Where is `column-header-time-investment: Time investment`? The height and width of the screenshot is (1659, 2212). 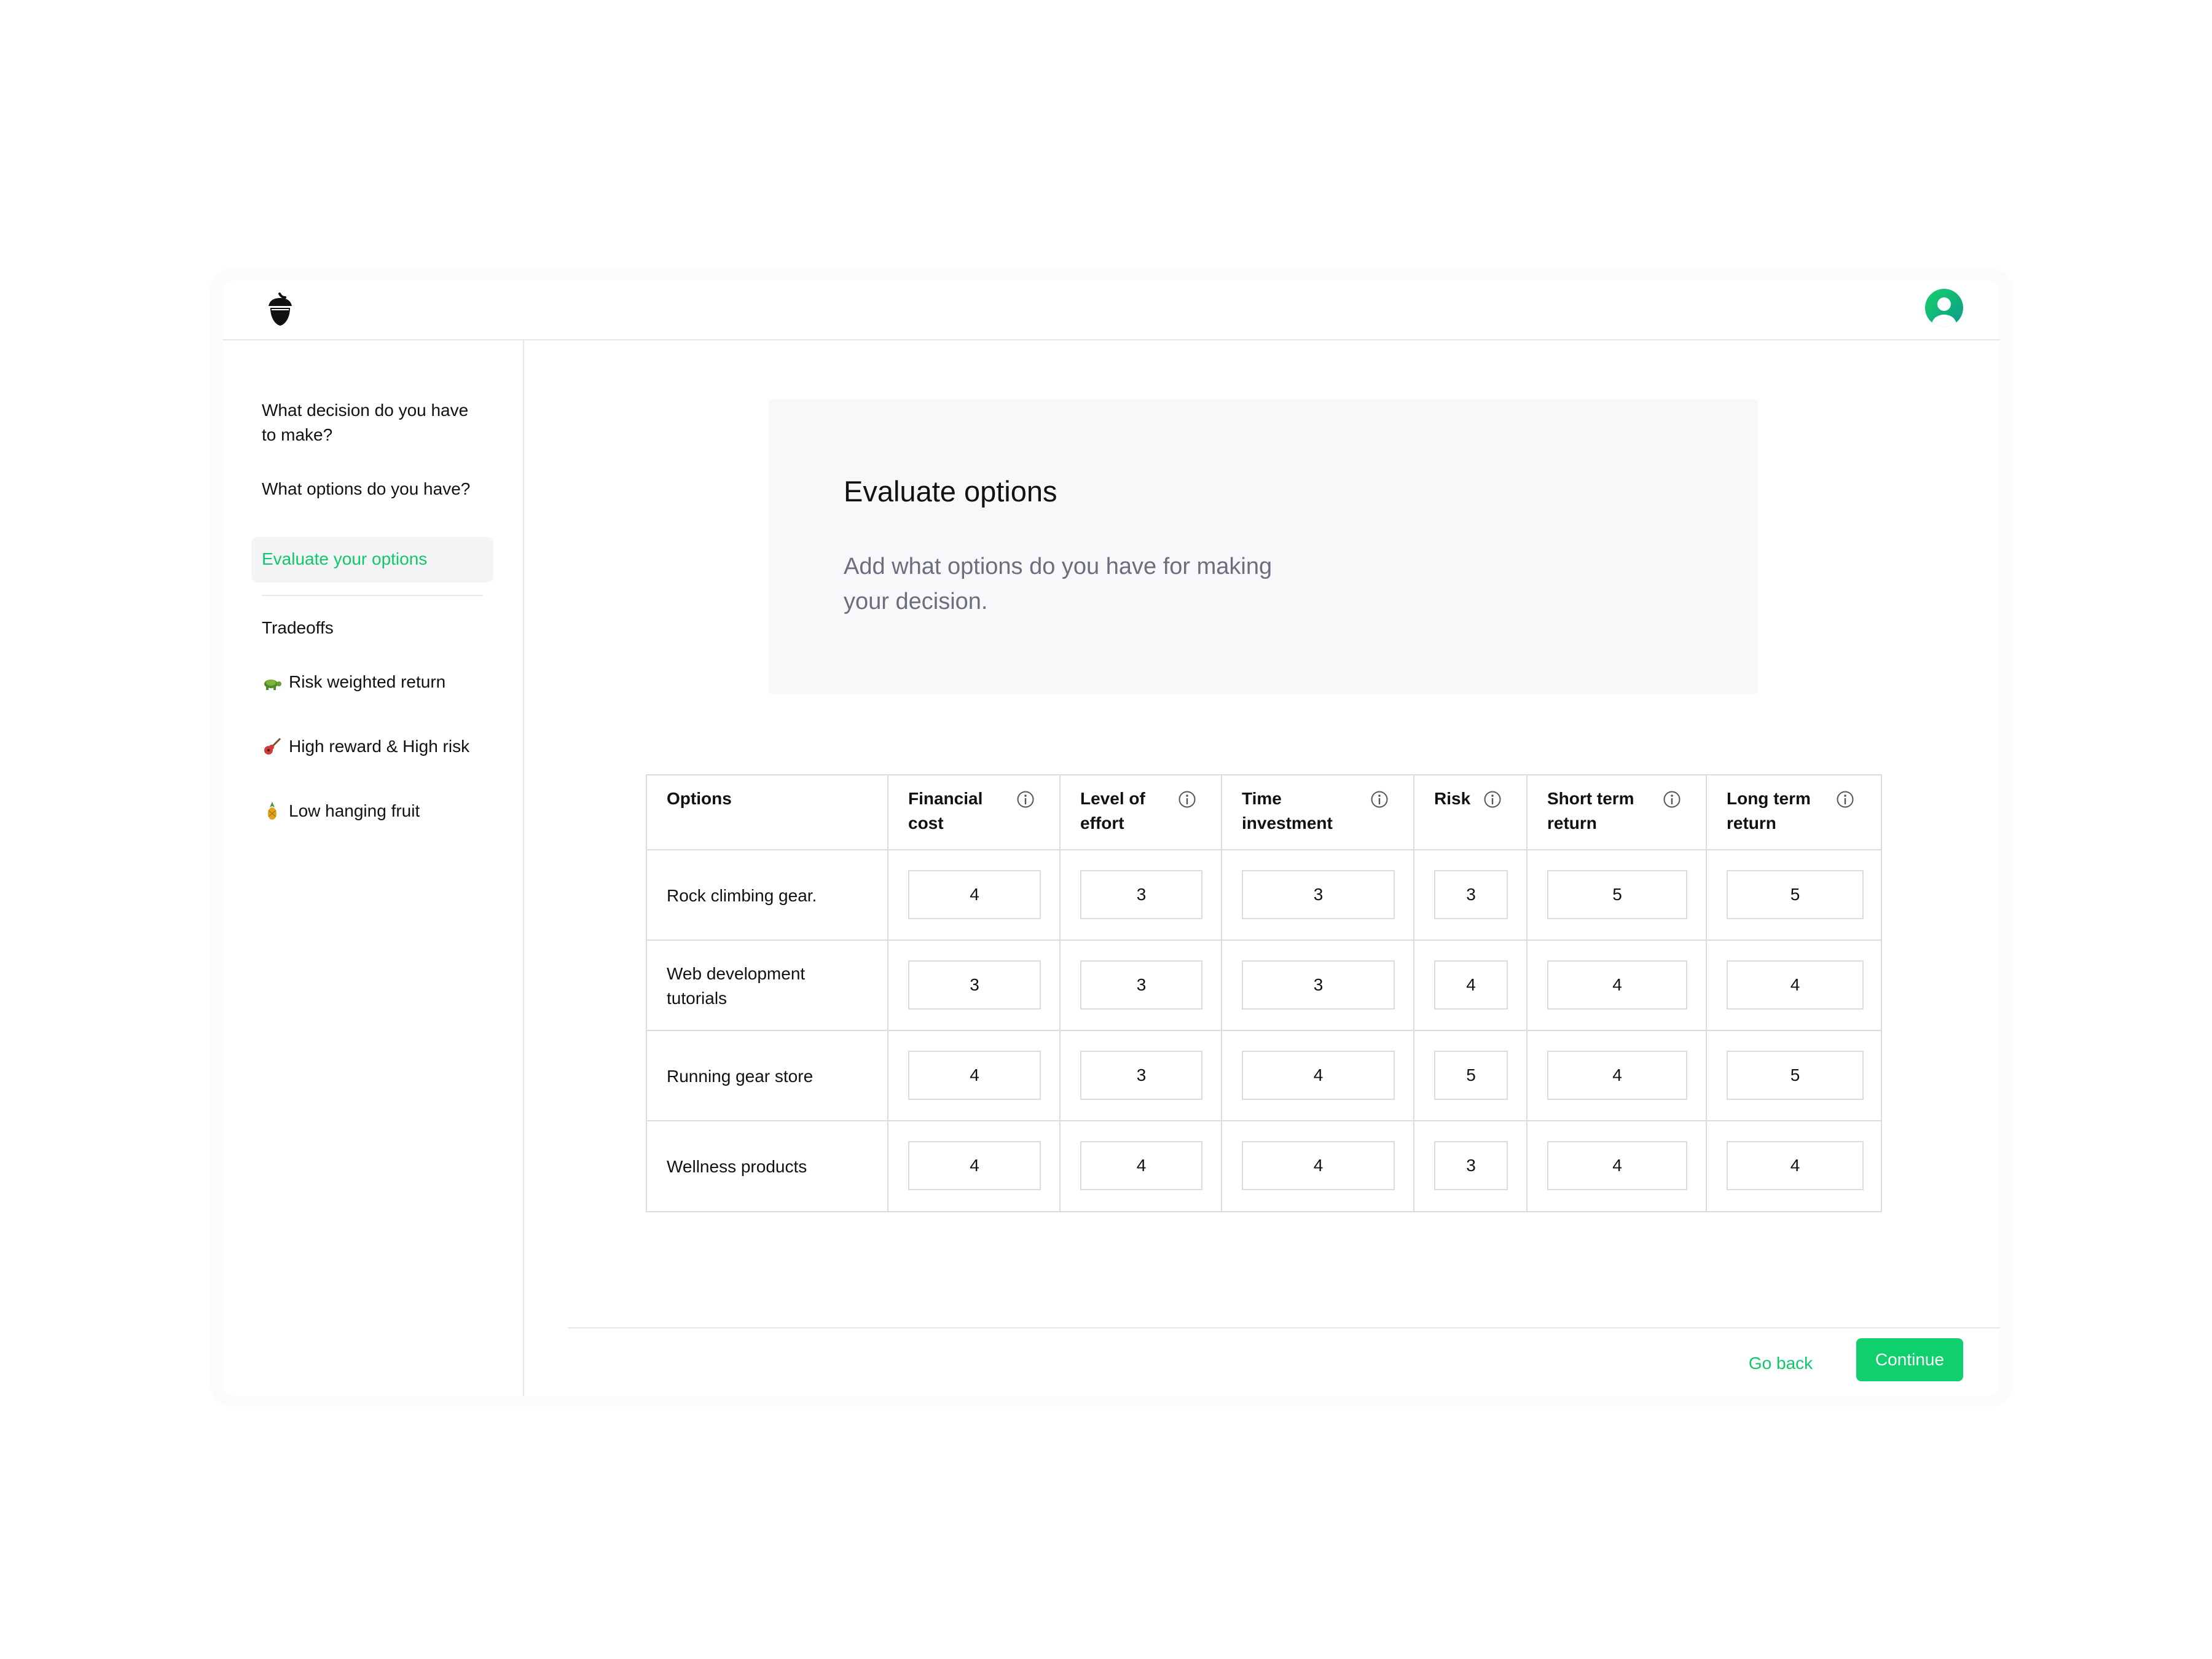 column-header-time-investment: Time investment is located at coordinates (1318, 812).